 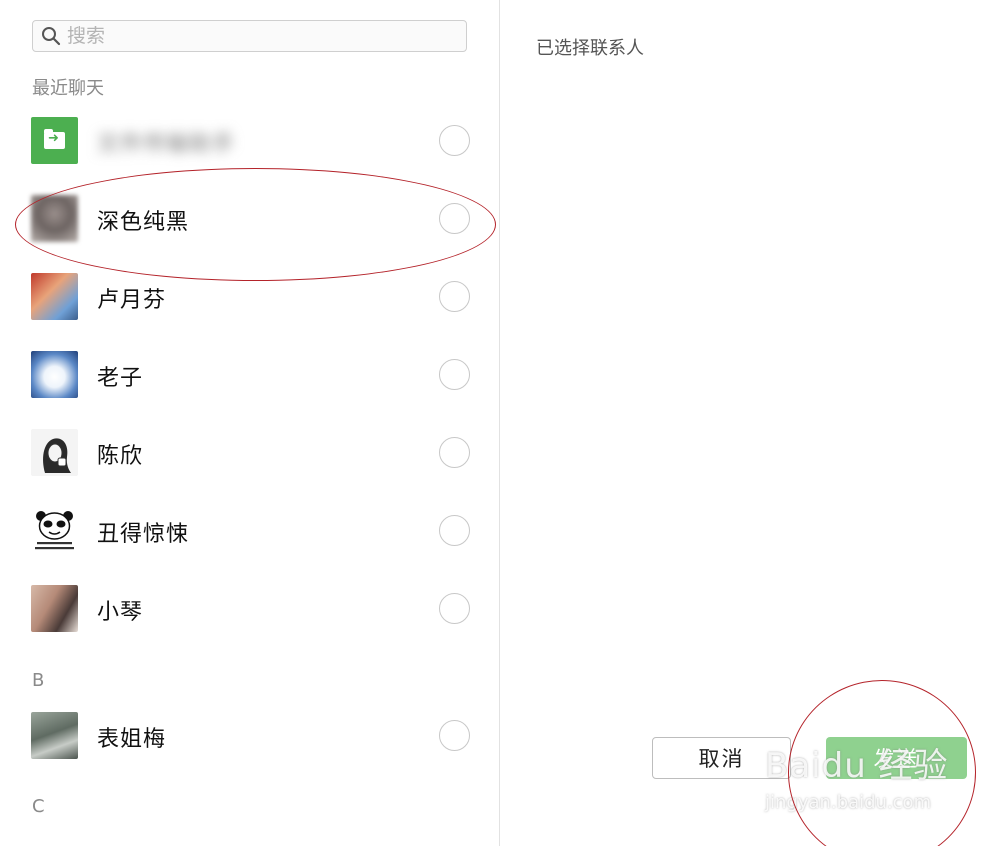 What do you see at coordinates (132, 300) in the screenshot?
I see `contact-name: 卢月芬` at bounding box center [132, 300].